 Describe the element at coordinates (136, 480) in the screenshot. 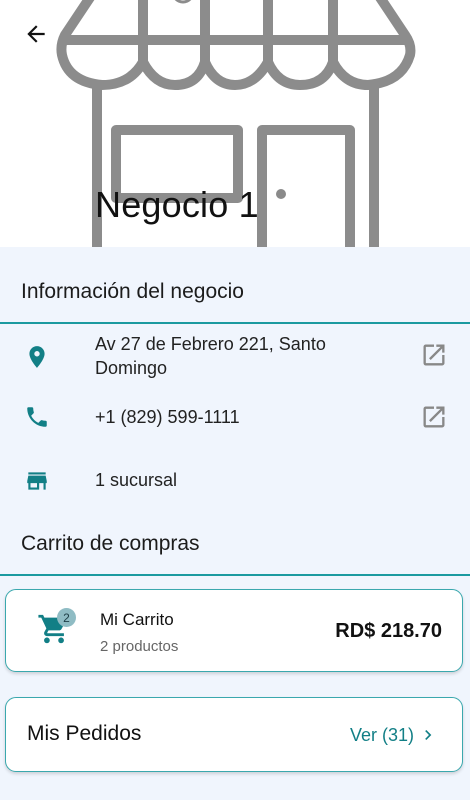

I see `branches-text: 1 sucursal` at that location.